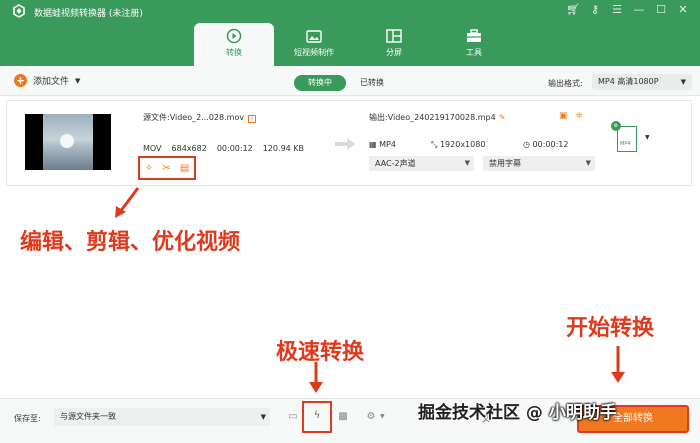  Describe the element at coordinates (130, 242) in the screenshot. I see `annotation-edit: 编辑、剪辑、优化视频` at that location.